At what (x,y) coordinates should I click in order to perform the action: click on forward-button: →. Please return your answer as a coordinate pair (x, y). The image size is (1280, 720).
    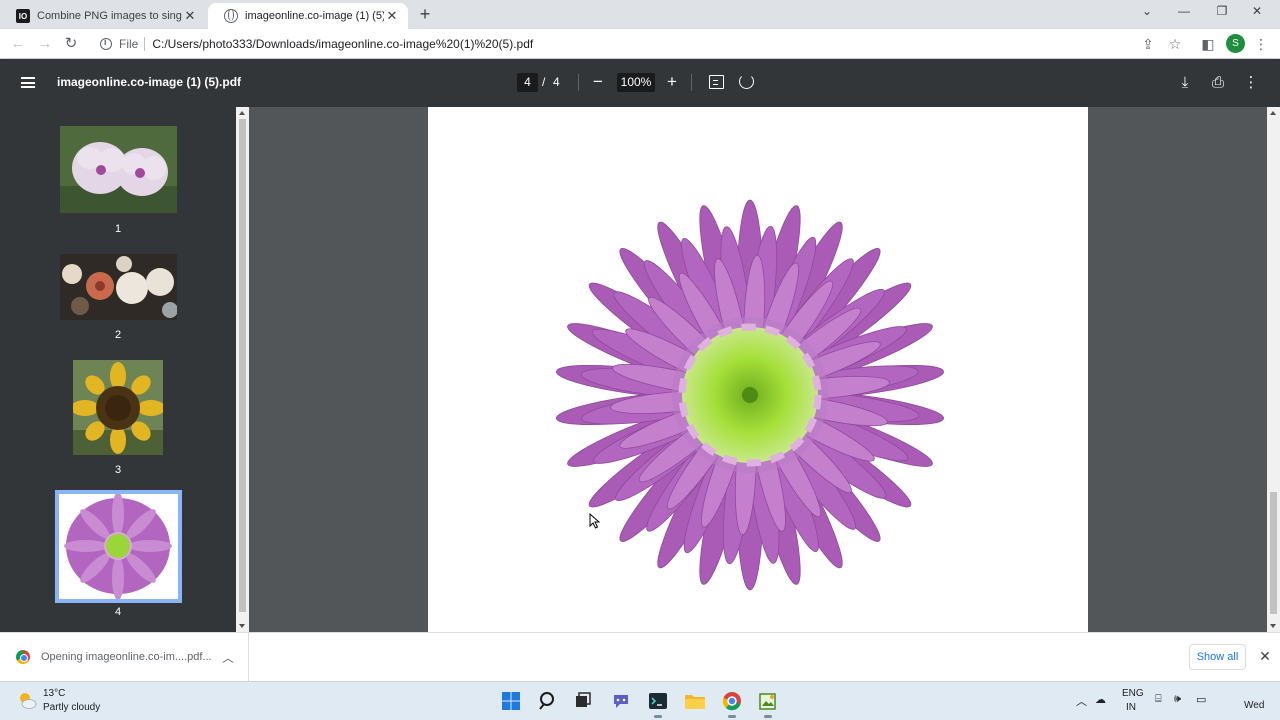
    Looking at the image, I should click on (45, 44).